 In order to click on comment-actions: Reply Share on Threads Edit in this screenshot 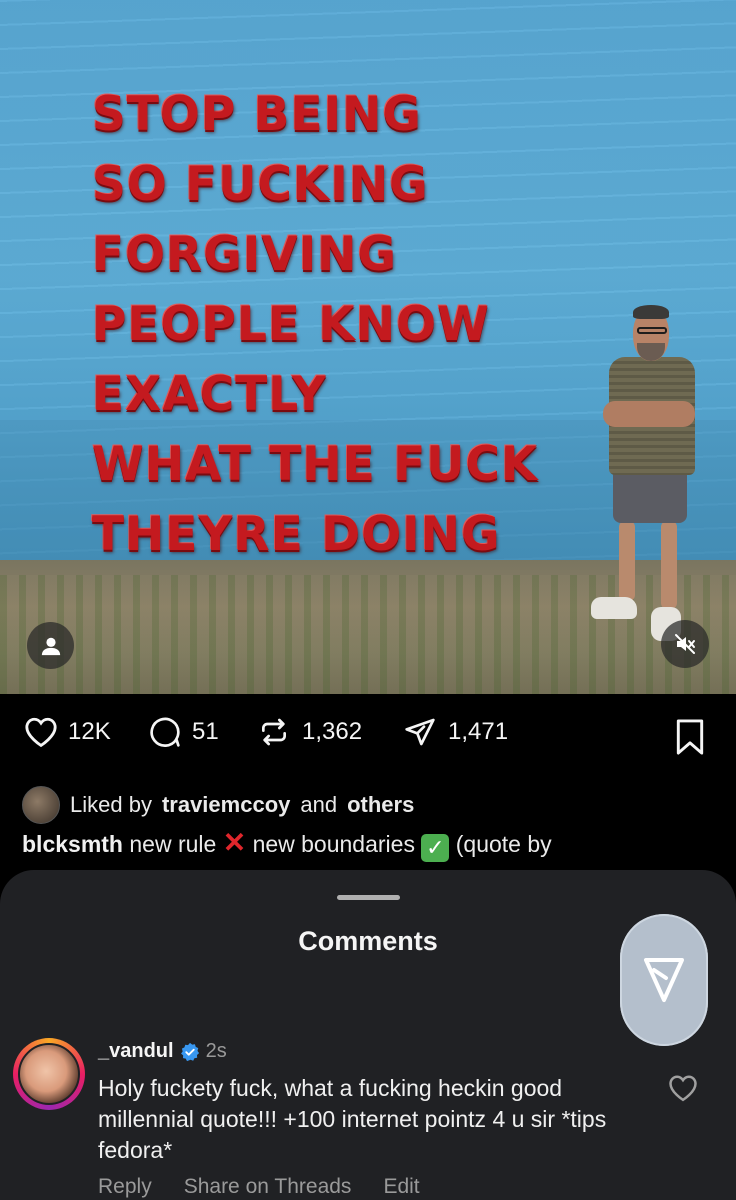, I will do `click(259, 1187)`.